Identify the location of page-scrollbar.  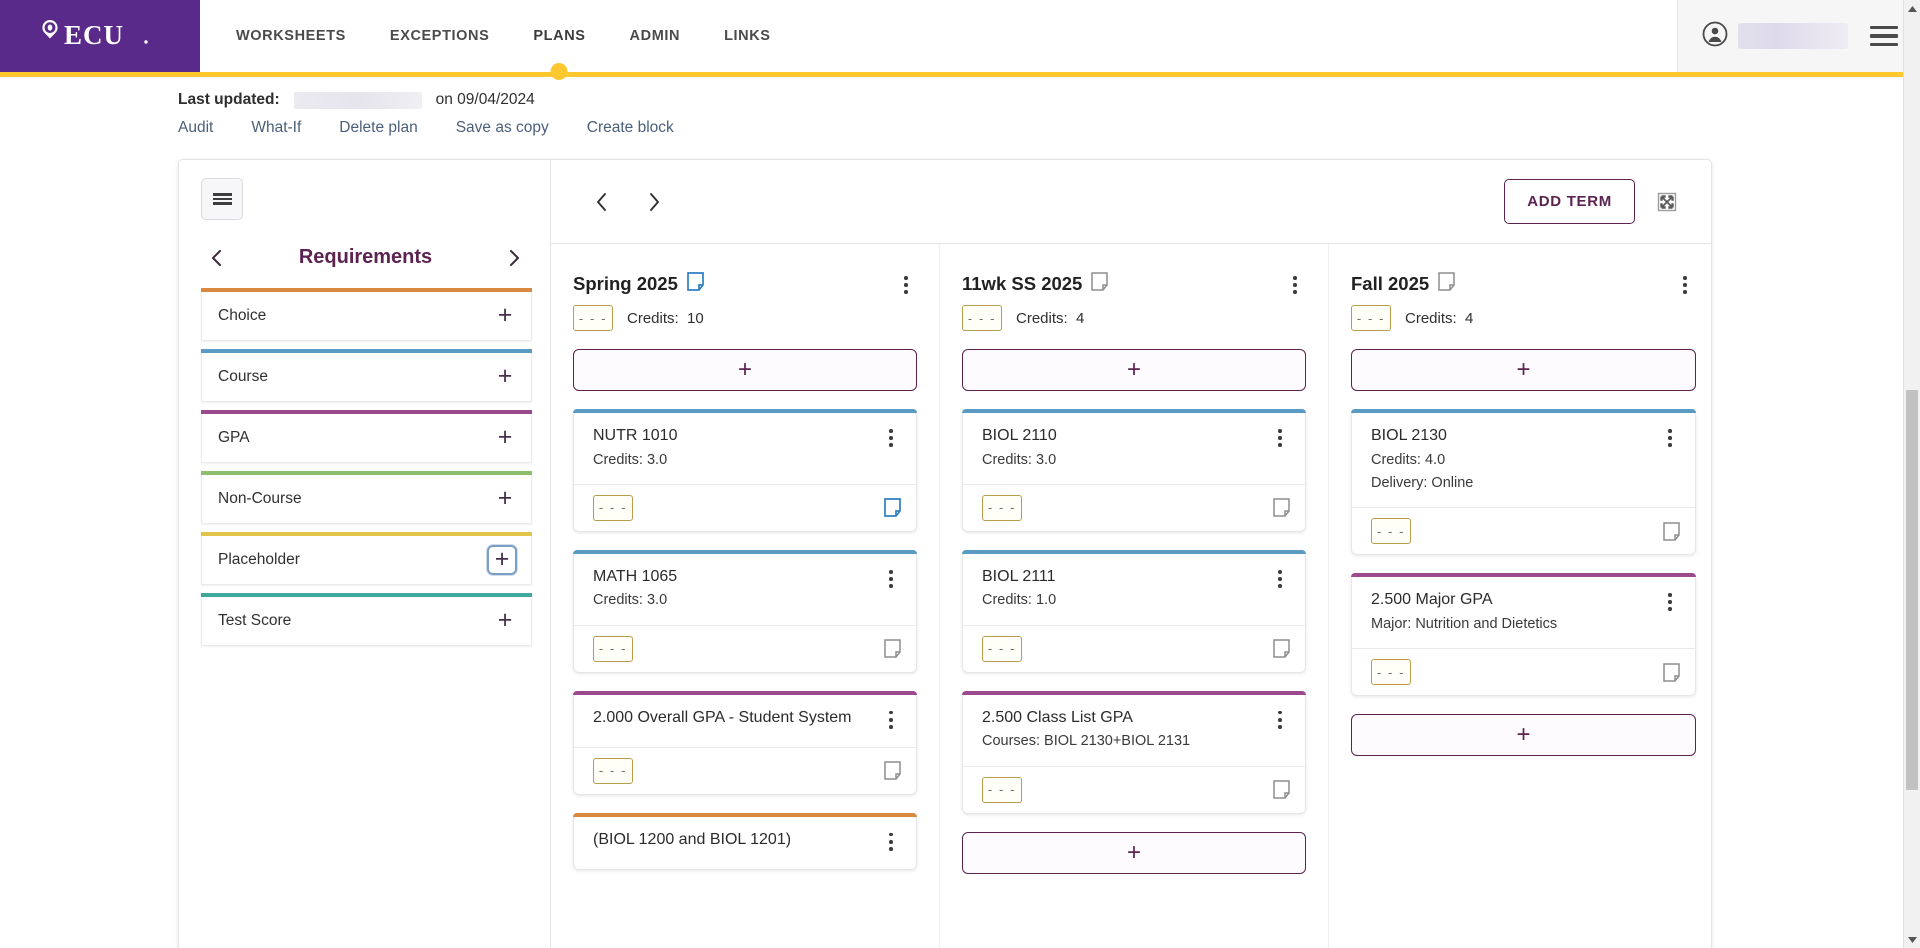
(1911, 474).